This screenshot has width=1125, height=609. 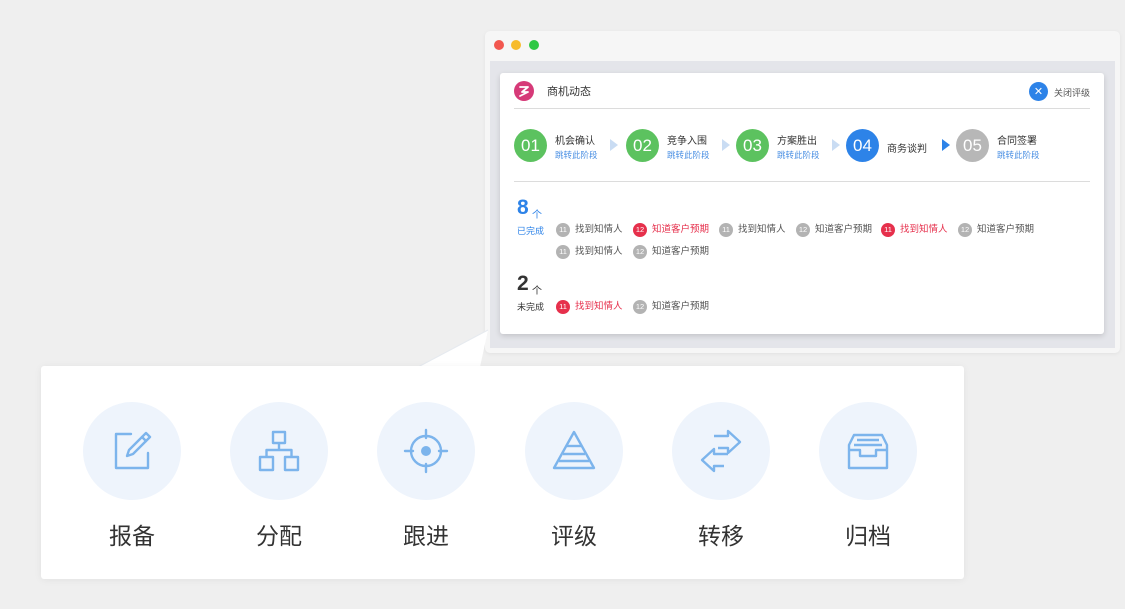 I want to click on stage-number: 05, so click(x=972, y=145).